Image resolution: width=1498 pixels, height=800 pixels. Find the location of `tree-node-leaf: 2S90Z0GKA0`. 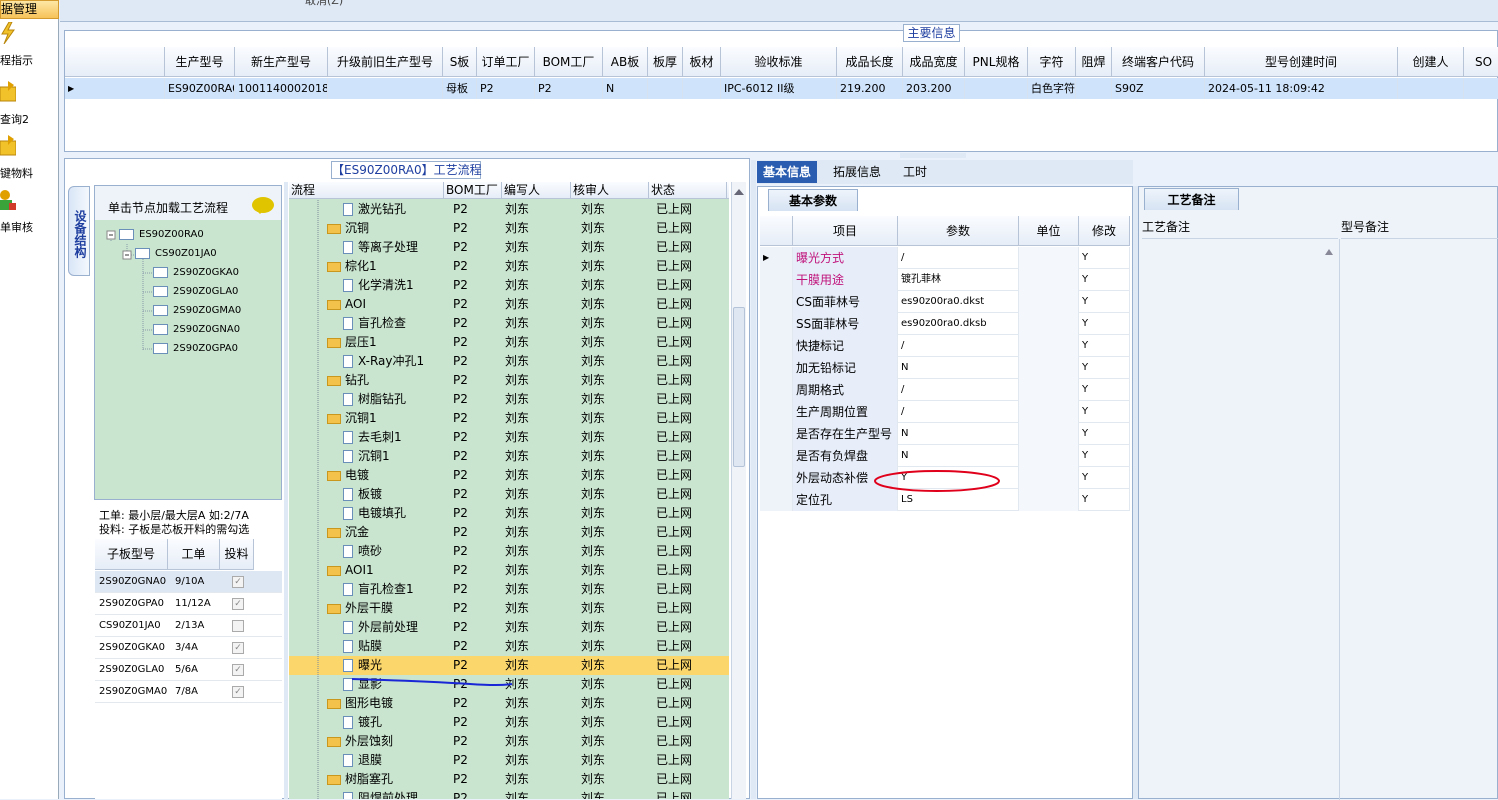

tree-node-leaf: 2S90Z0GKA0 is located at coordinates (196, 273).